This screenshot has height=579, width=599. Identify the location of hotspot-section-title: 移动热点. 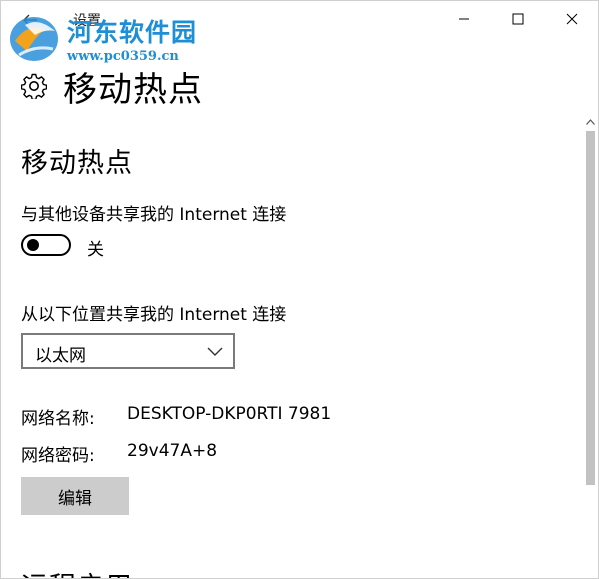
(77, 163).